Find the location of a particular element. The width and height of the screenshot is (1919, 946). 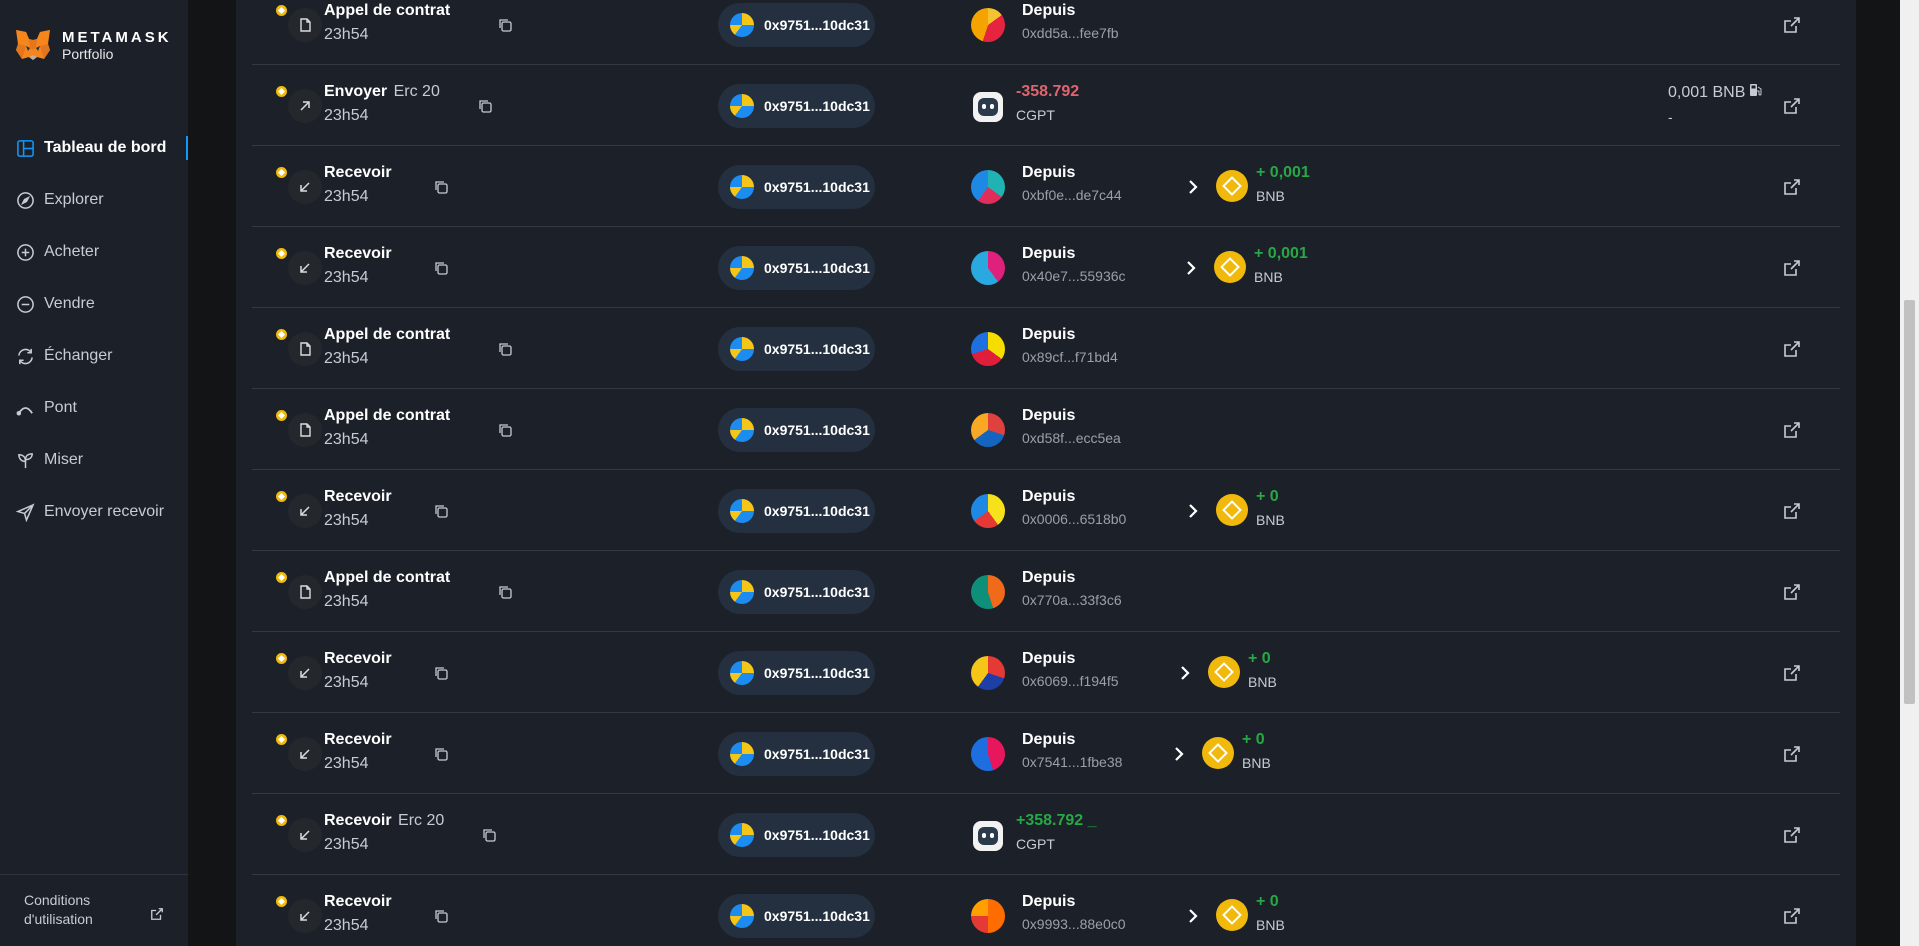

sidebar-item-sell: Vendre is located at coordinates (94, 304).